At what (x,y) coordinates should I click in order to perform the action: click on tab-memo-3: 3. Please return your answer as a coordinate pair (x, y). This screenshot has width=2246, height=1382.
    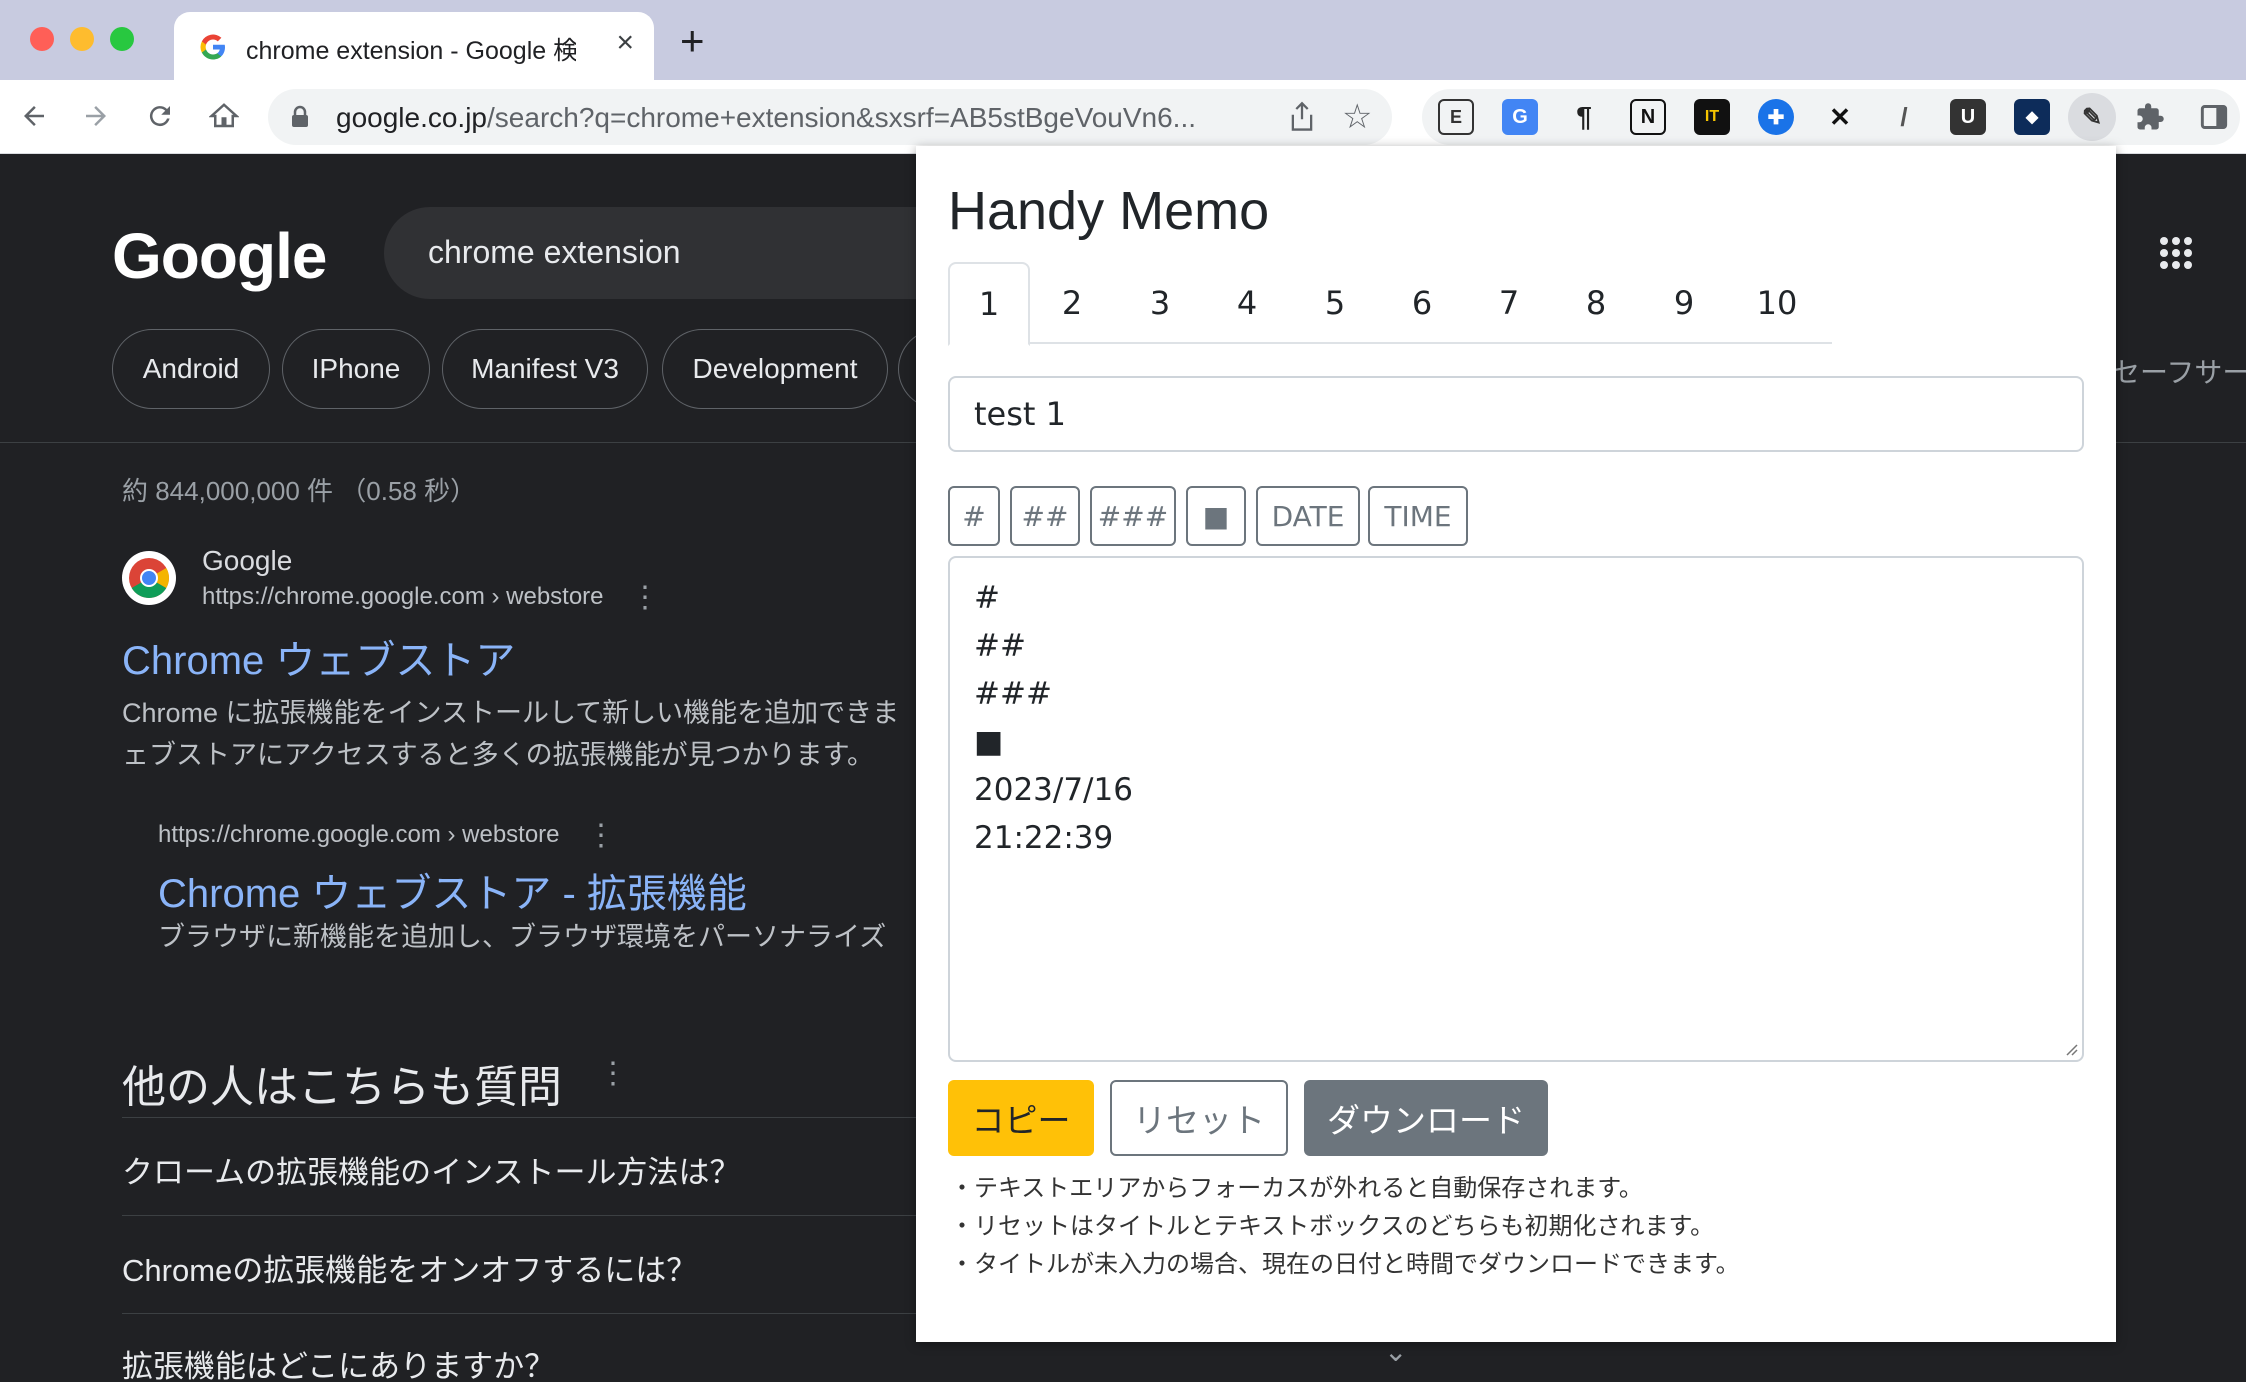
    Looking at the image, I should click on (1160, 303).